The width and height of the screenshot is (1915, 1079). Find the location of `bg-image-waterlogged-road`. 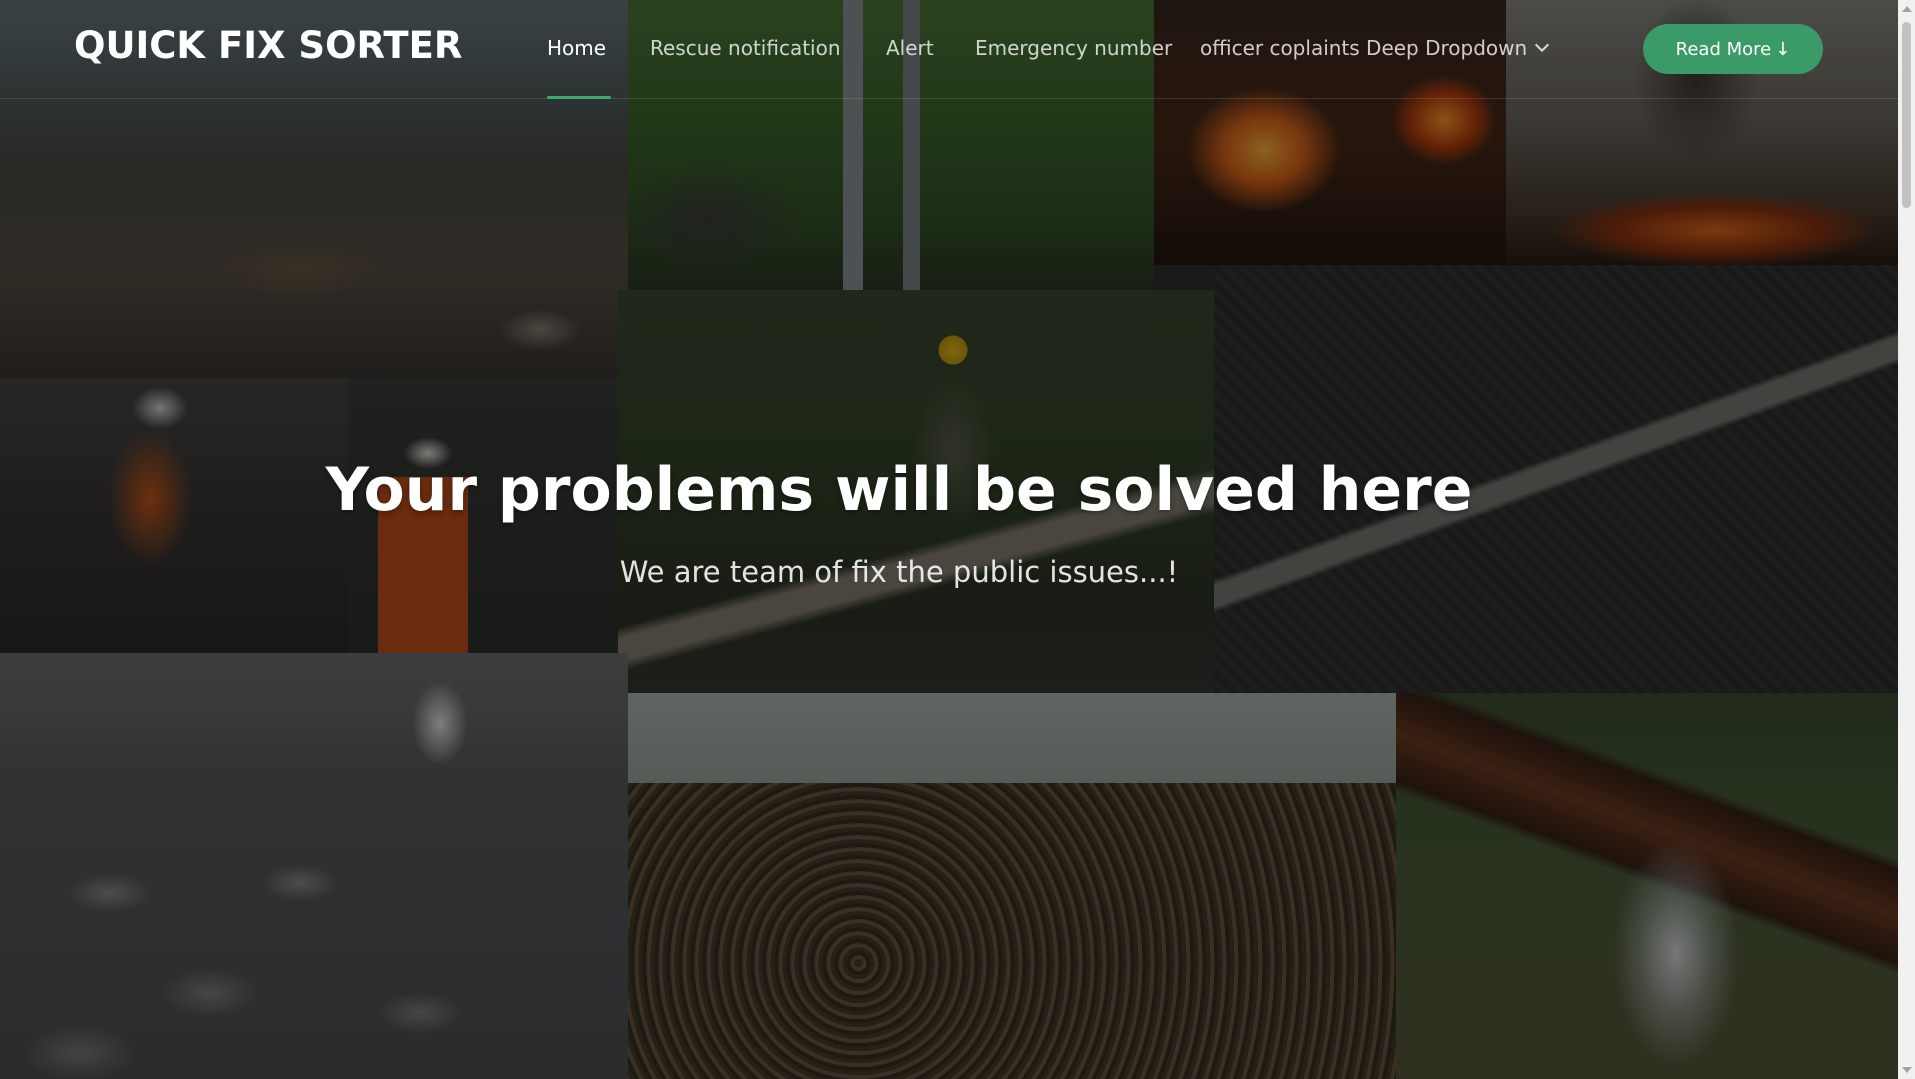

bg-image-waterlogged-road is located at coordinates (314, 866).